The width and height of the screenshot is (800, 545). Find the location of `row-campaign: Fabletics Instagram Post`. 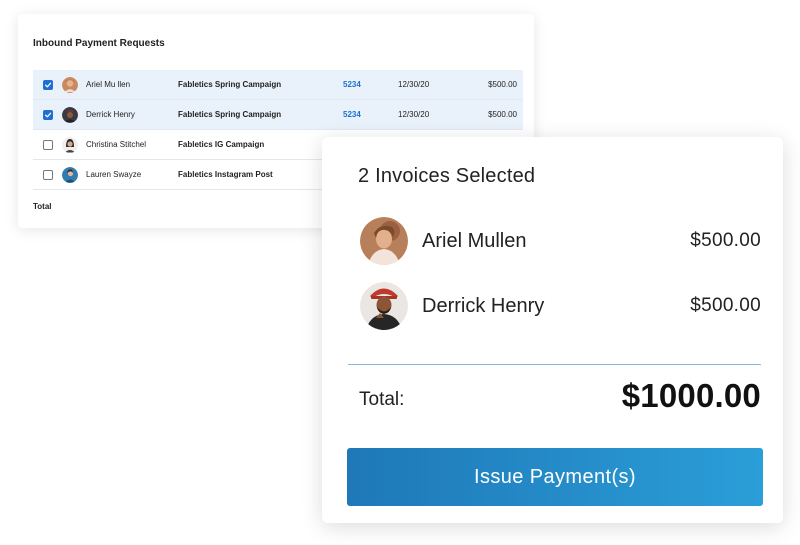

row-campaign: Fabletics Instagram Post is located at coordinates (225, 174).